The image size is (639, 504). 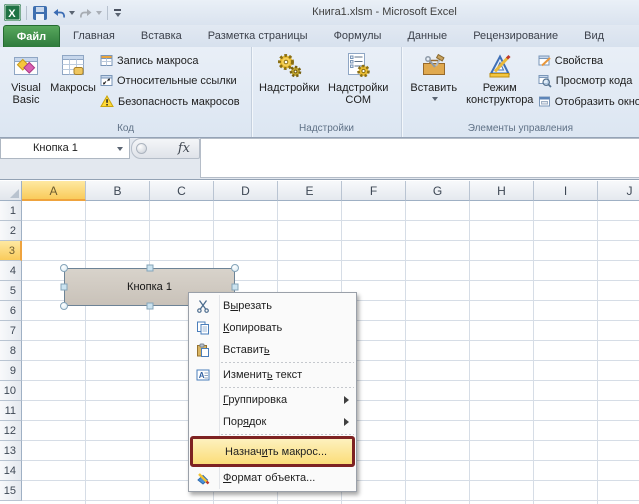 I want to click on edit-text-icon: A, so click(x=203, y=375).